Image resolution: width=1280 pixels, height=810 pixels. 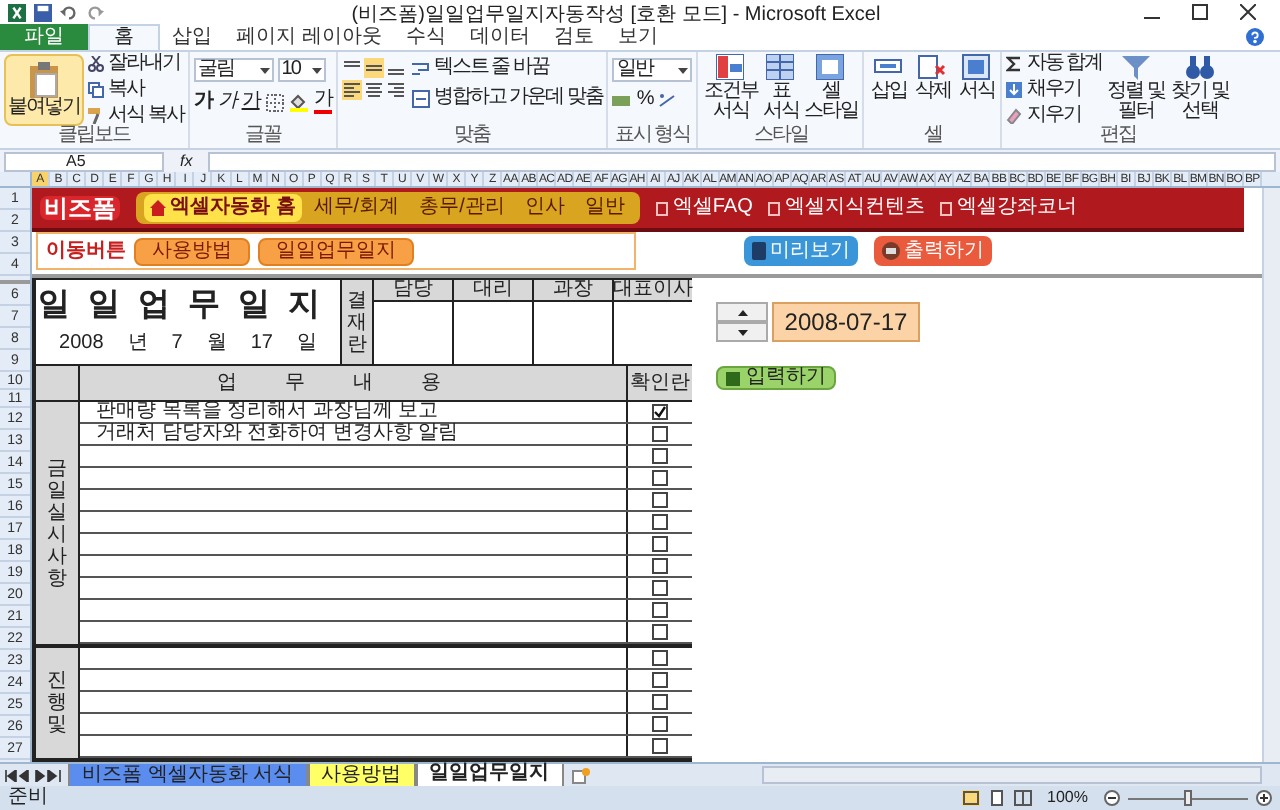 I want to click on number-format-dropdown: 일반, so click(x=652, y=70).